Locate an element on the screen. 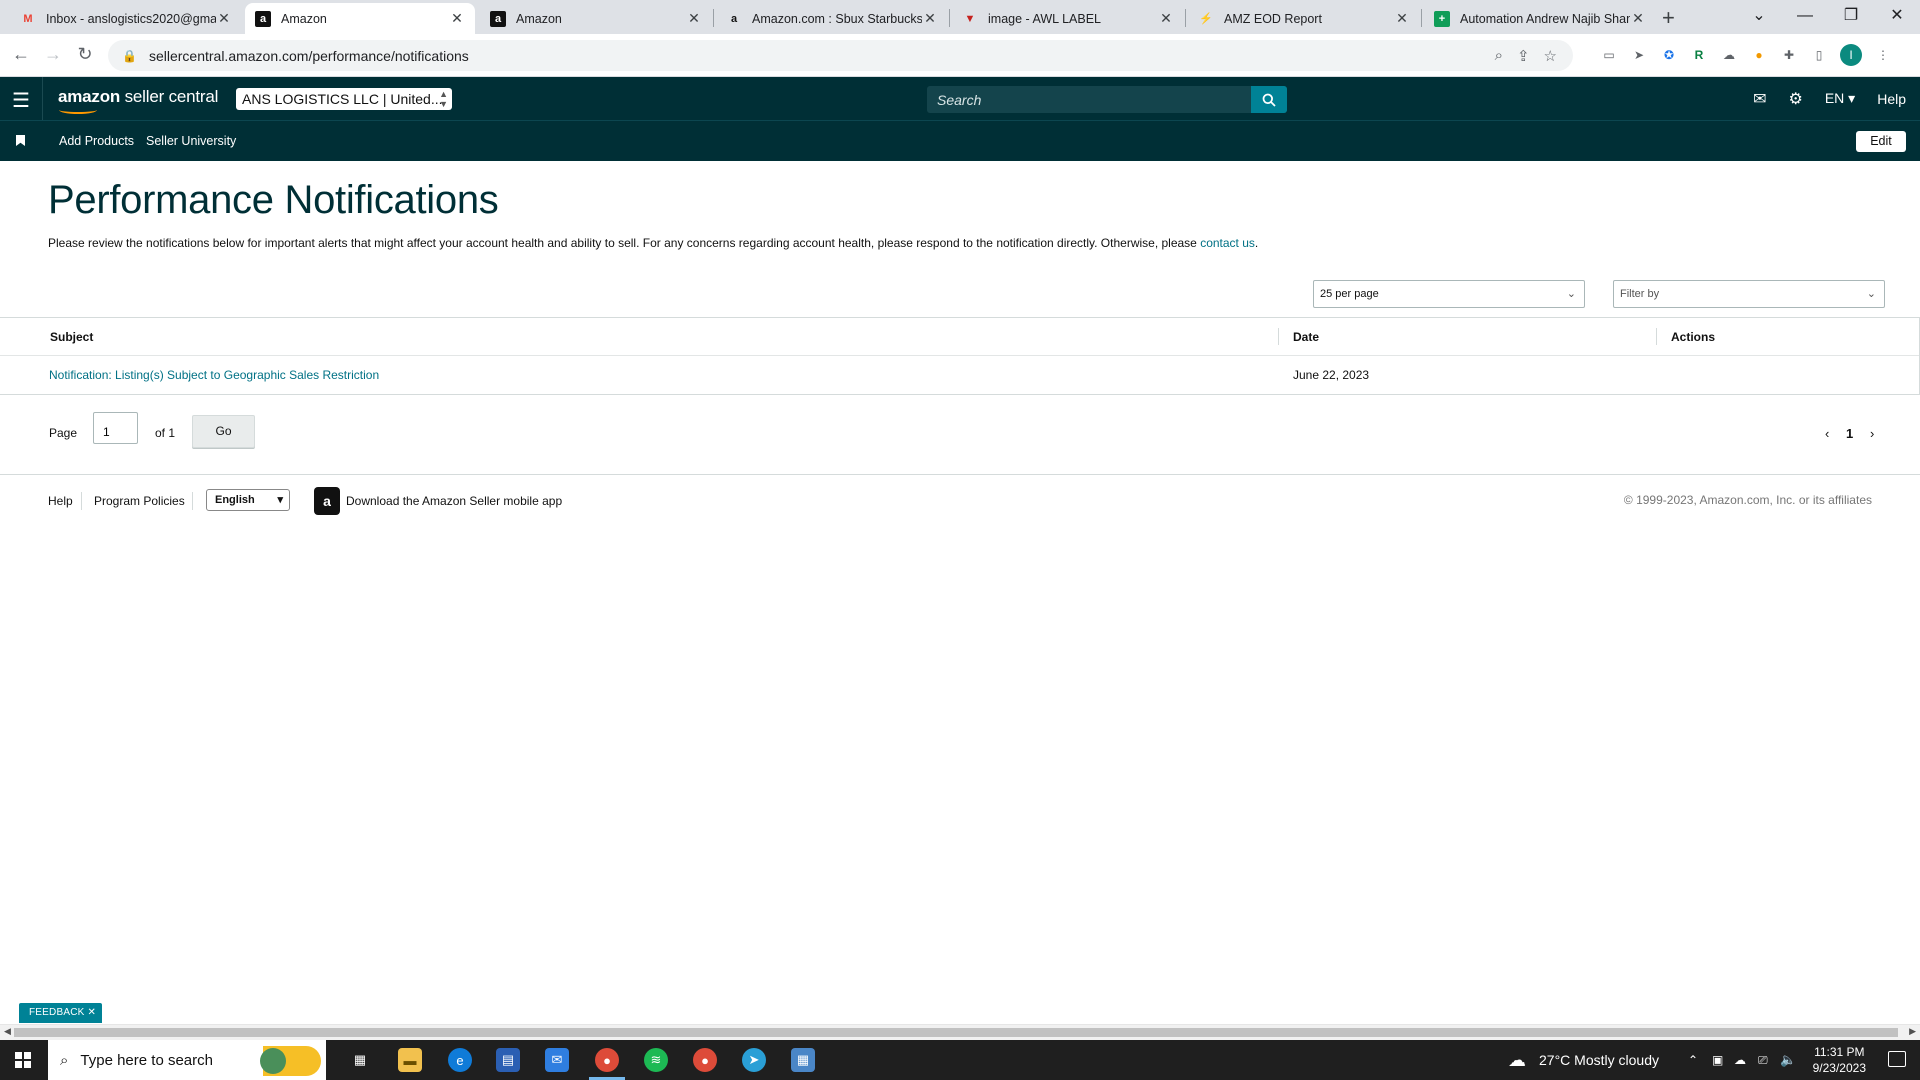  minimize-icon: — is located at coordinates (1805, 16).